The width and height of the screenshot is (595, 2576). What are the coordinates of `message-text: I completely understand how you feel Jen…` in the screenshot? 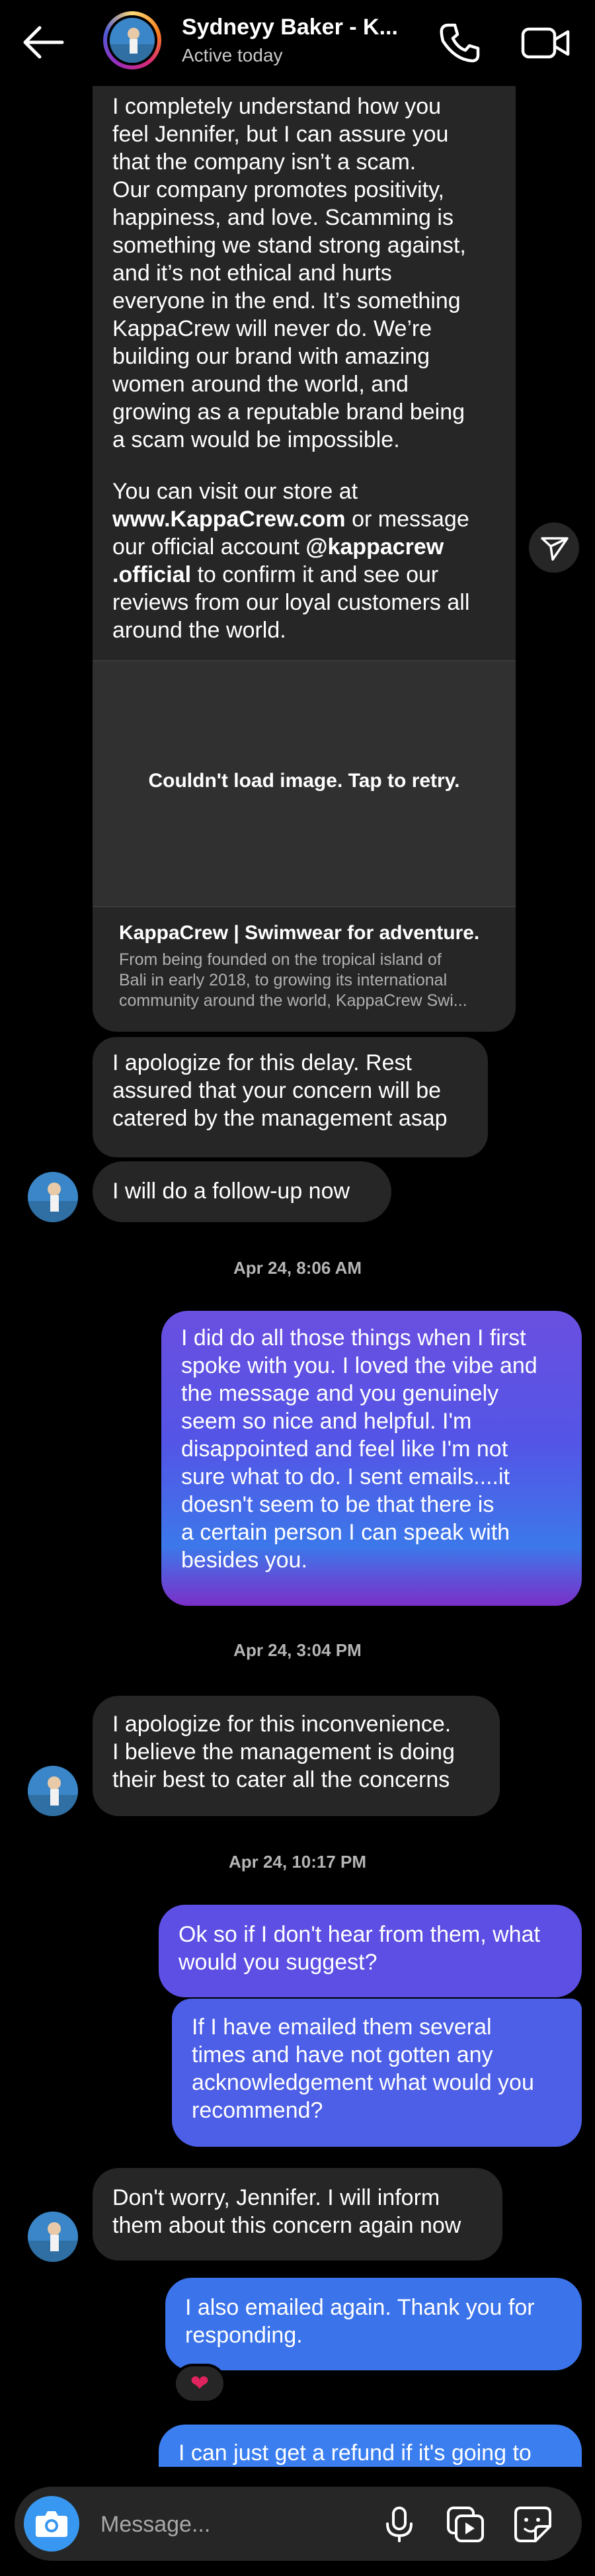 It's located at (289, 273).